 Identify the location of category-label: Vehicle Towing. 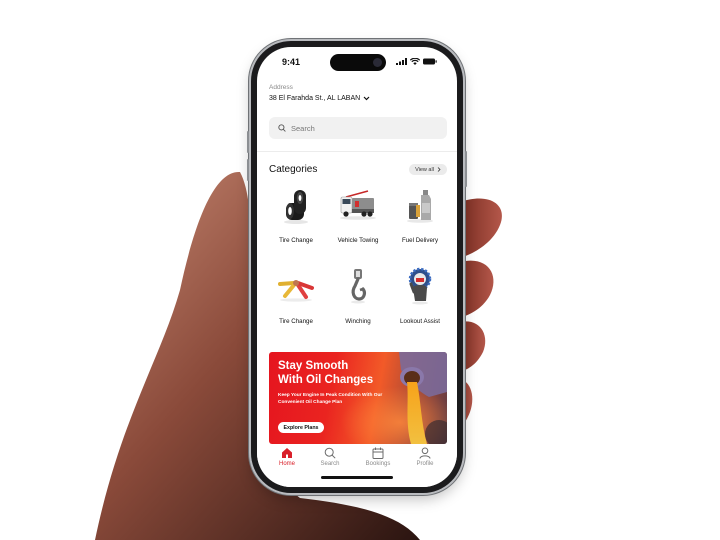
(358, 240).